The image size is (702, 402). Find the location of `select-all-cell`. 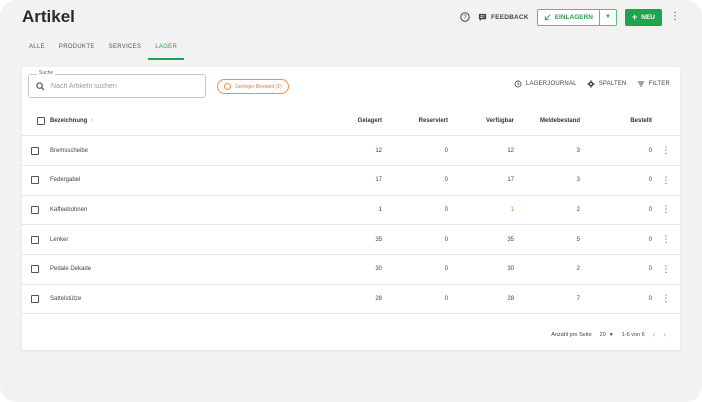

select-all-cell is located at coordinates (36, 121).